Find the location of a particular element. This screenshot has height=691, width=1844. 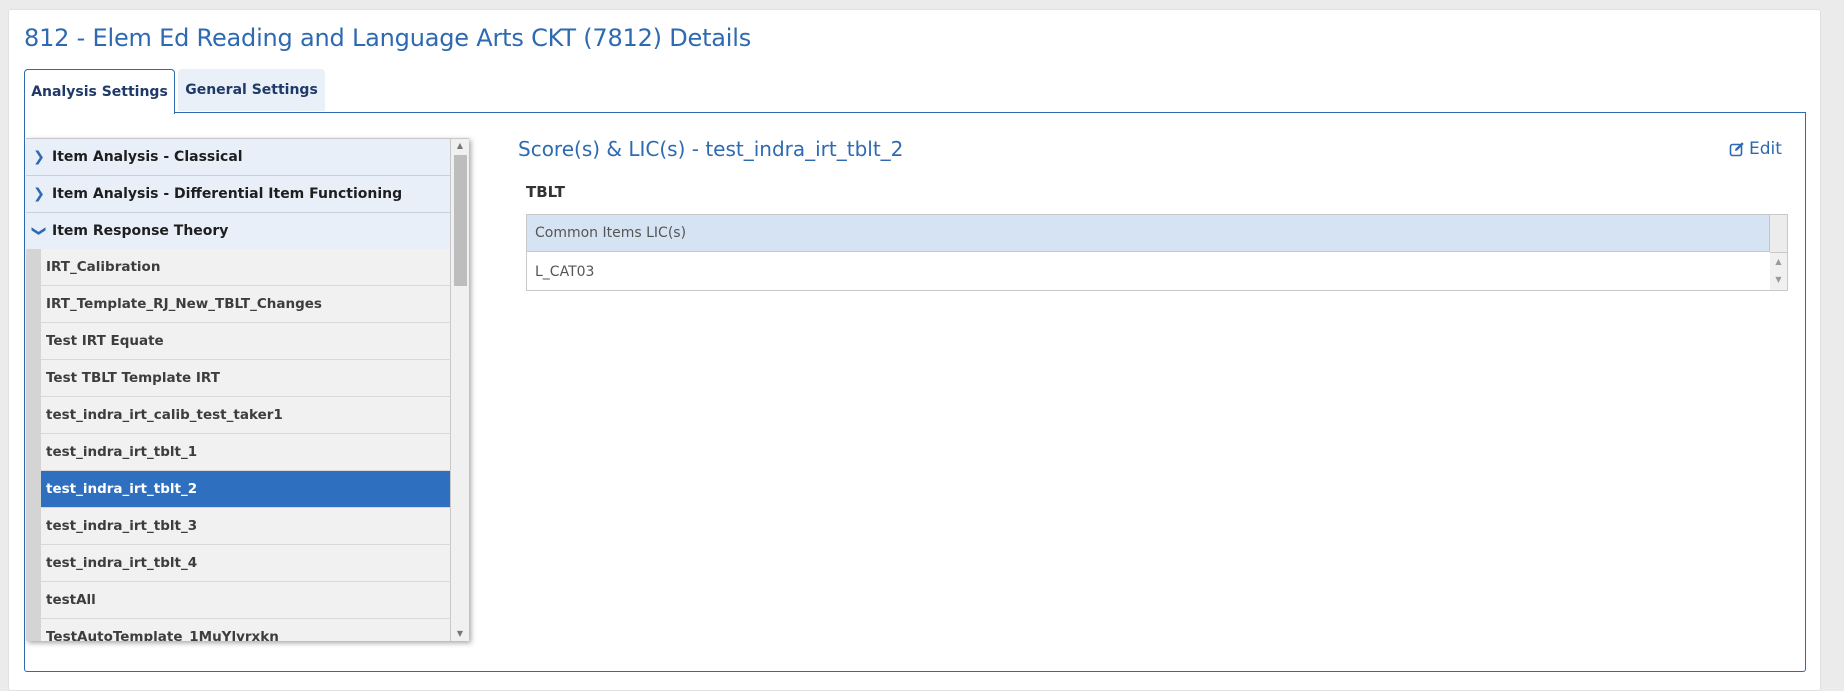

lic-table: Common Items LIC(s) L_CAT03 ▲ ▼ is located at coordinates (1157, 252).